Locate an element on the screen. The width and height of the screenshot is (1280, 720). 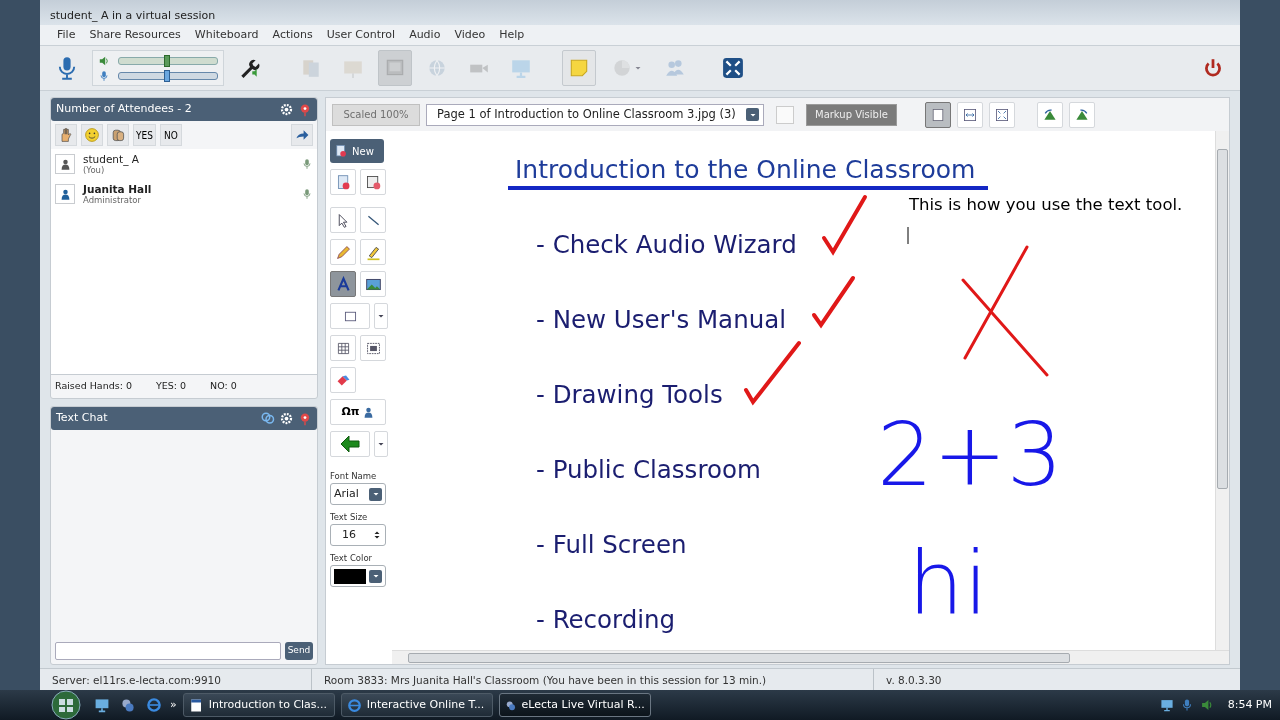
document-icon is located at coordinates (196, 705).